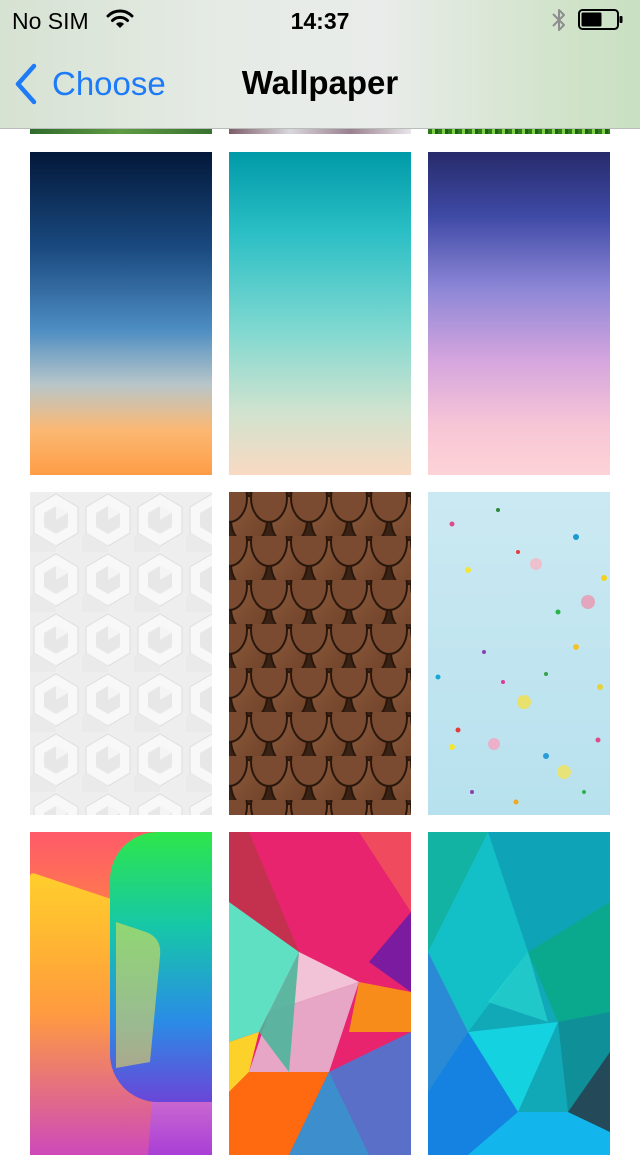 Image resolution: width=640 pixels, height=1155 pixels. Describe the element at coordinates (600, 19) in the screenshot. I see `battery-icon` at that location.